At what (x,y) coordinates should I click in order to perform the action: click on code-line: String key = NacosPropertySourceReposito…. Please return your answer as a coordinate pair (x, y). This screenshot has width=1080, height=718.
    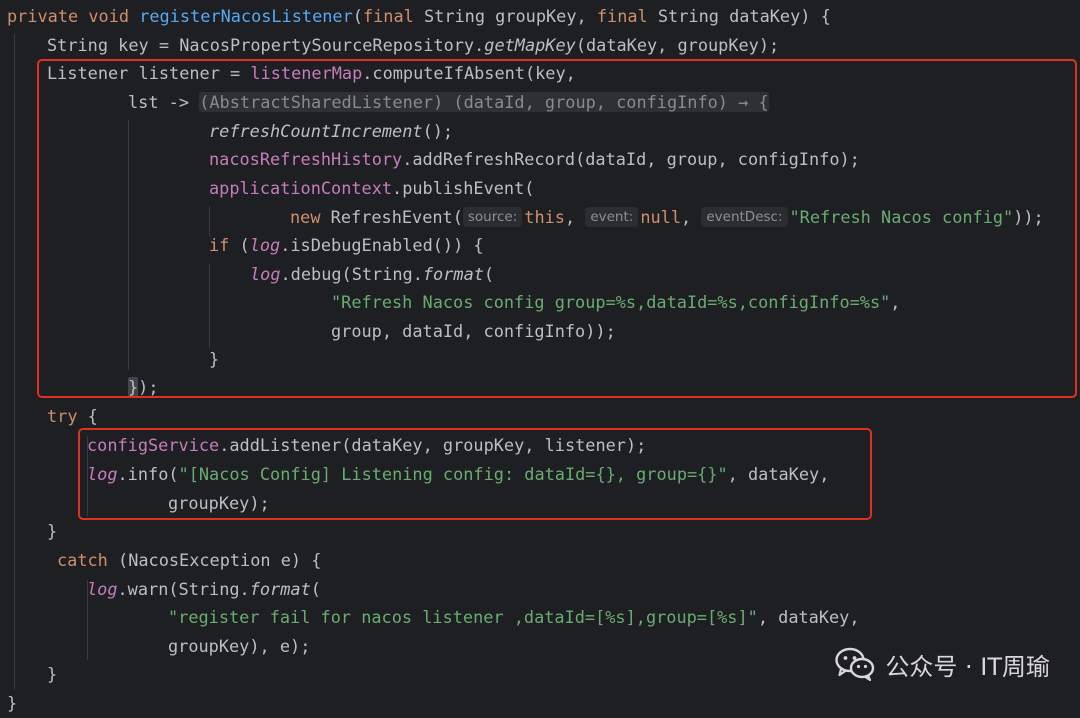
    Looking at the image, I should click on (413, 45).